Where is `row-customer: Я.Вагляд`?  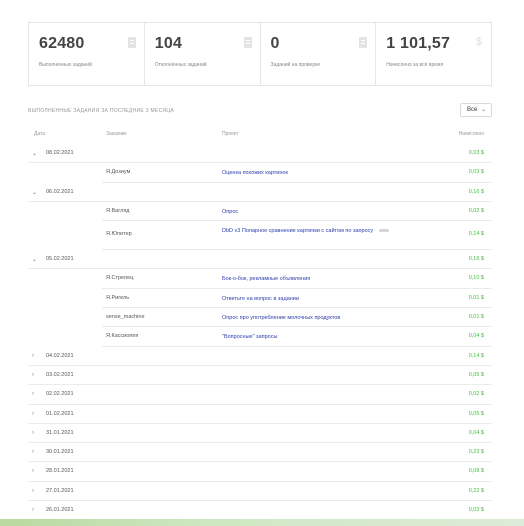 row-customer: Я.Вагляд is located at coordinates (118, 210).